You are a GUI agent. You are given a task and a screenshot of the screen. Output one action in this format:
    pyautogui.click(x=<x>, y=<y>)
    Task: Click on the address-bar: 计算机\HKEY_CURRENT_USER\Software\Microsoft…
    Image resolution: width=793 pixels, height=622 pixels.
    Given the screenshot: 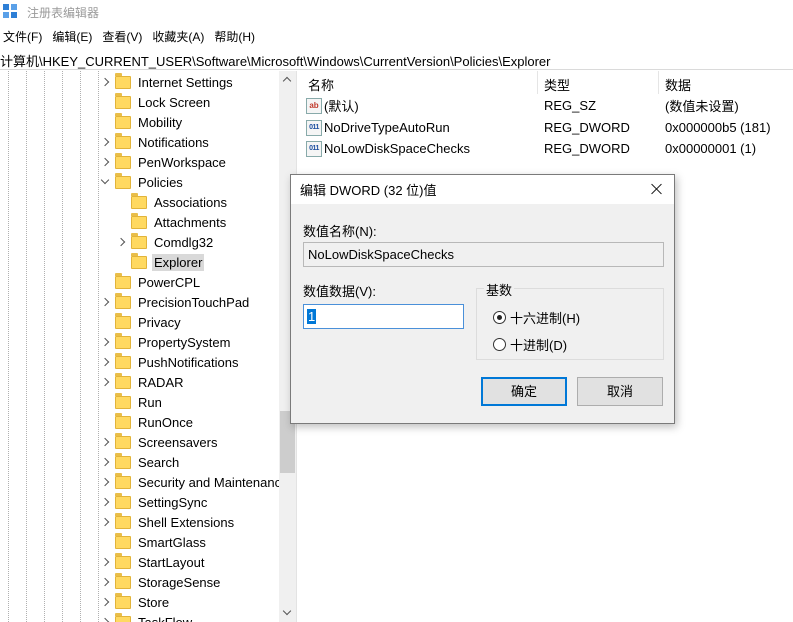 What is the action you would take?
    pyautogui.click(x=396, y=59)
    